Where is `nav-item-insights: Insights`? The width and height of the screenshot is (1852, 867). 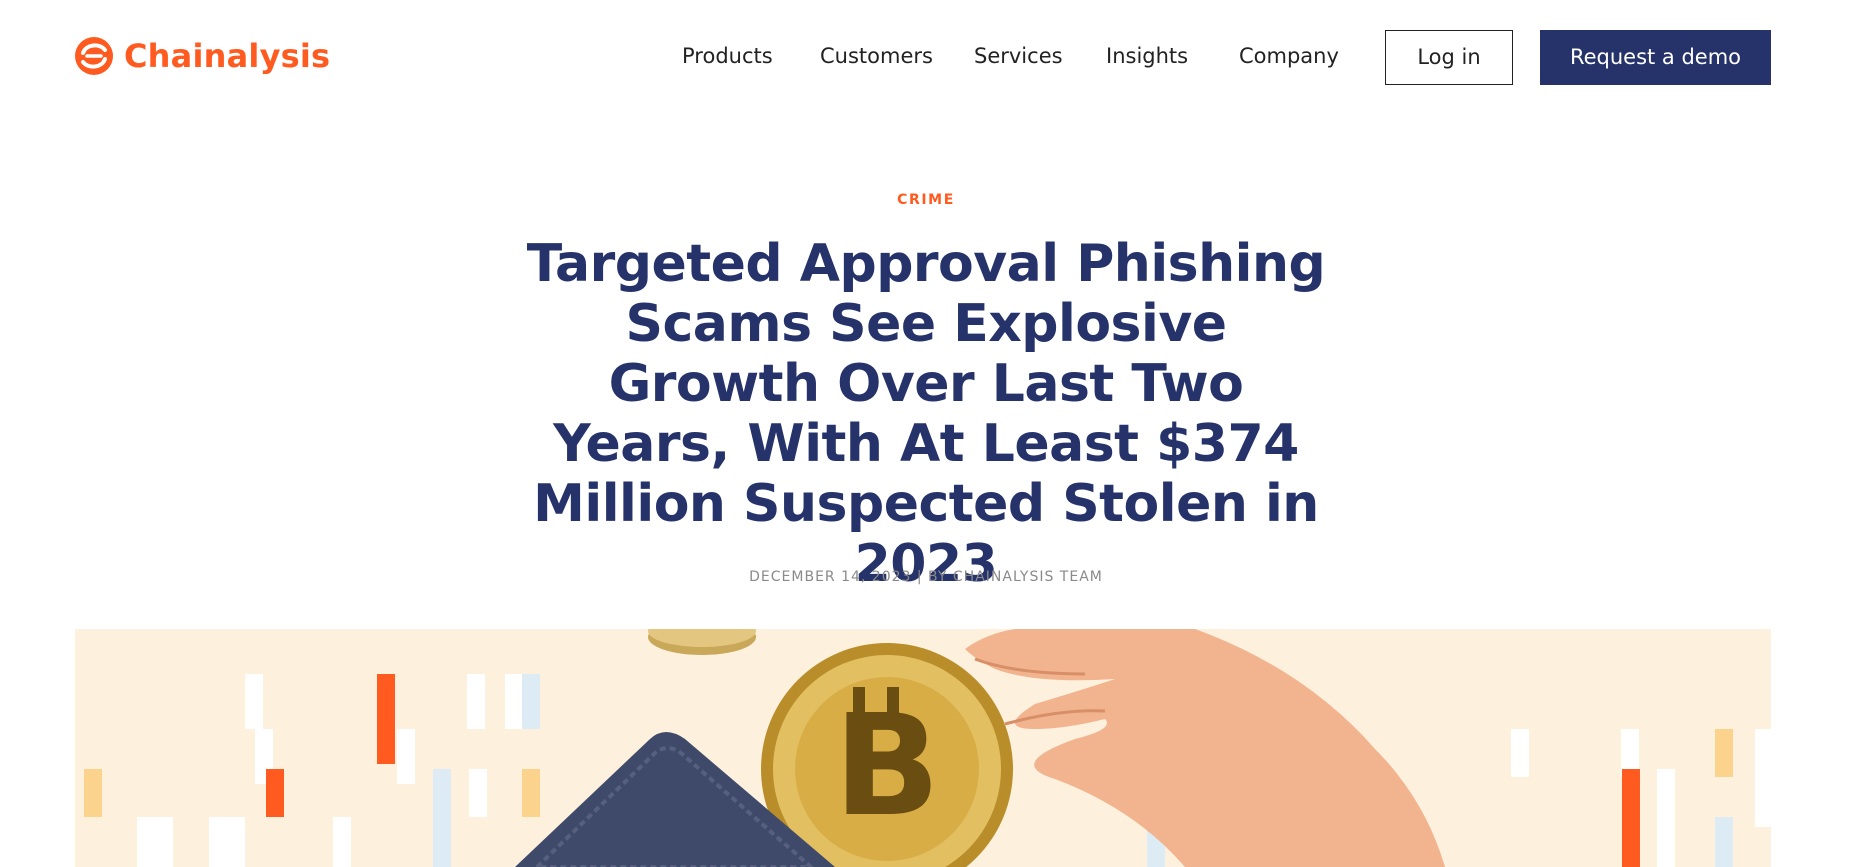 nav-item-insights: Insights is located at coordinates (1147, 56).